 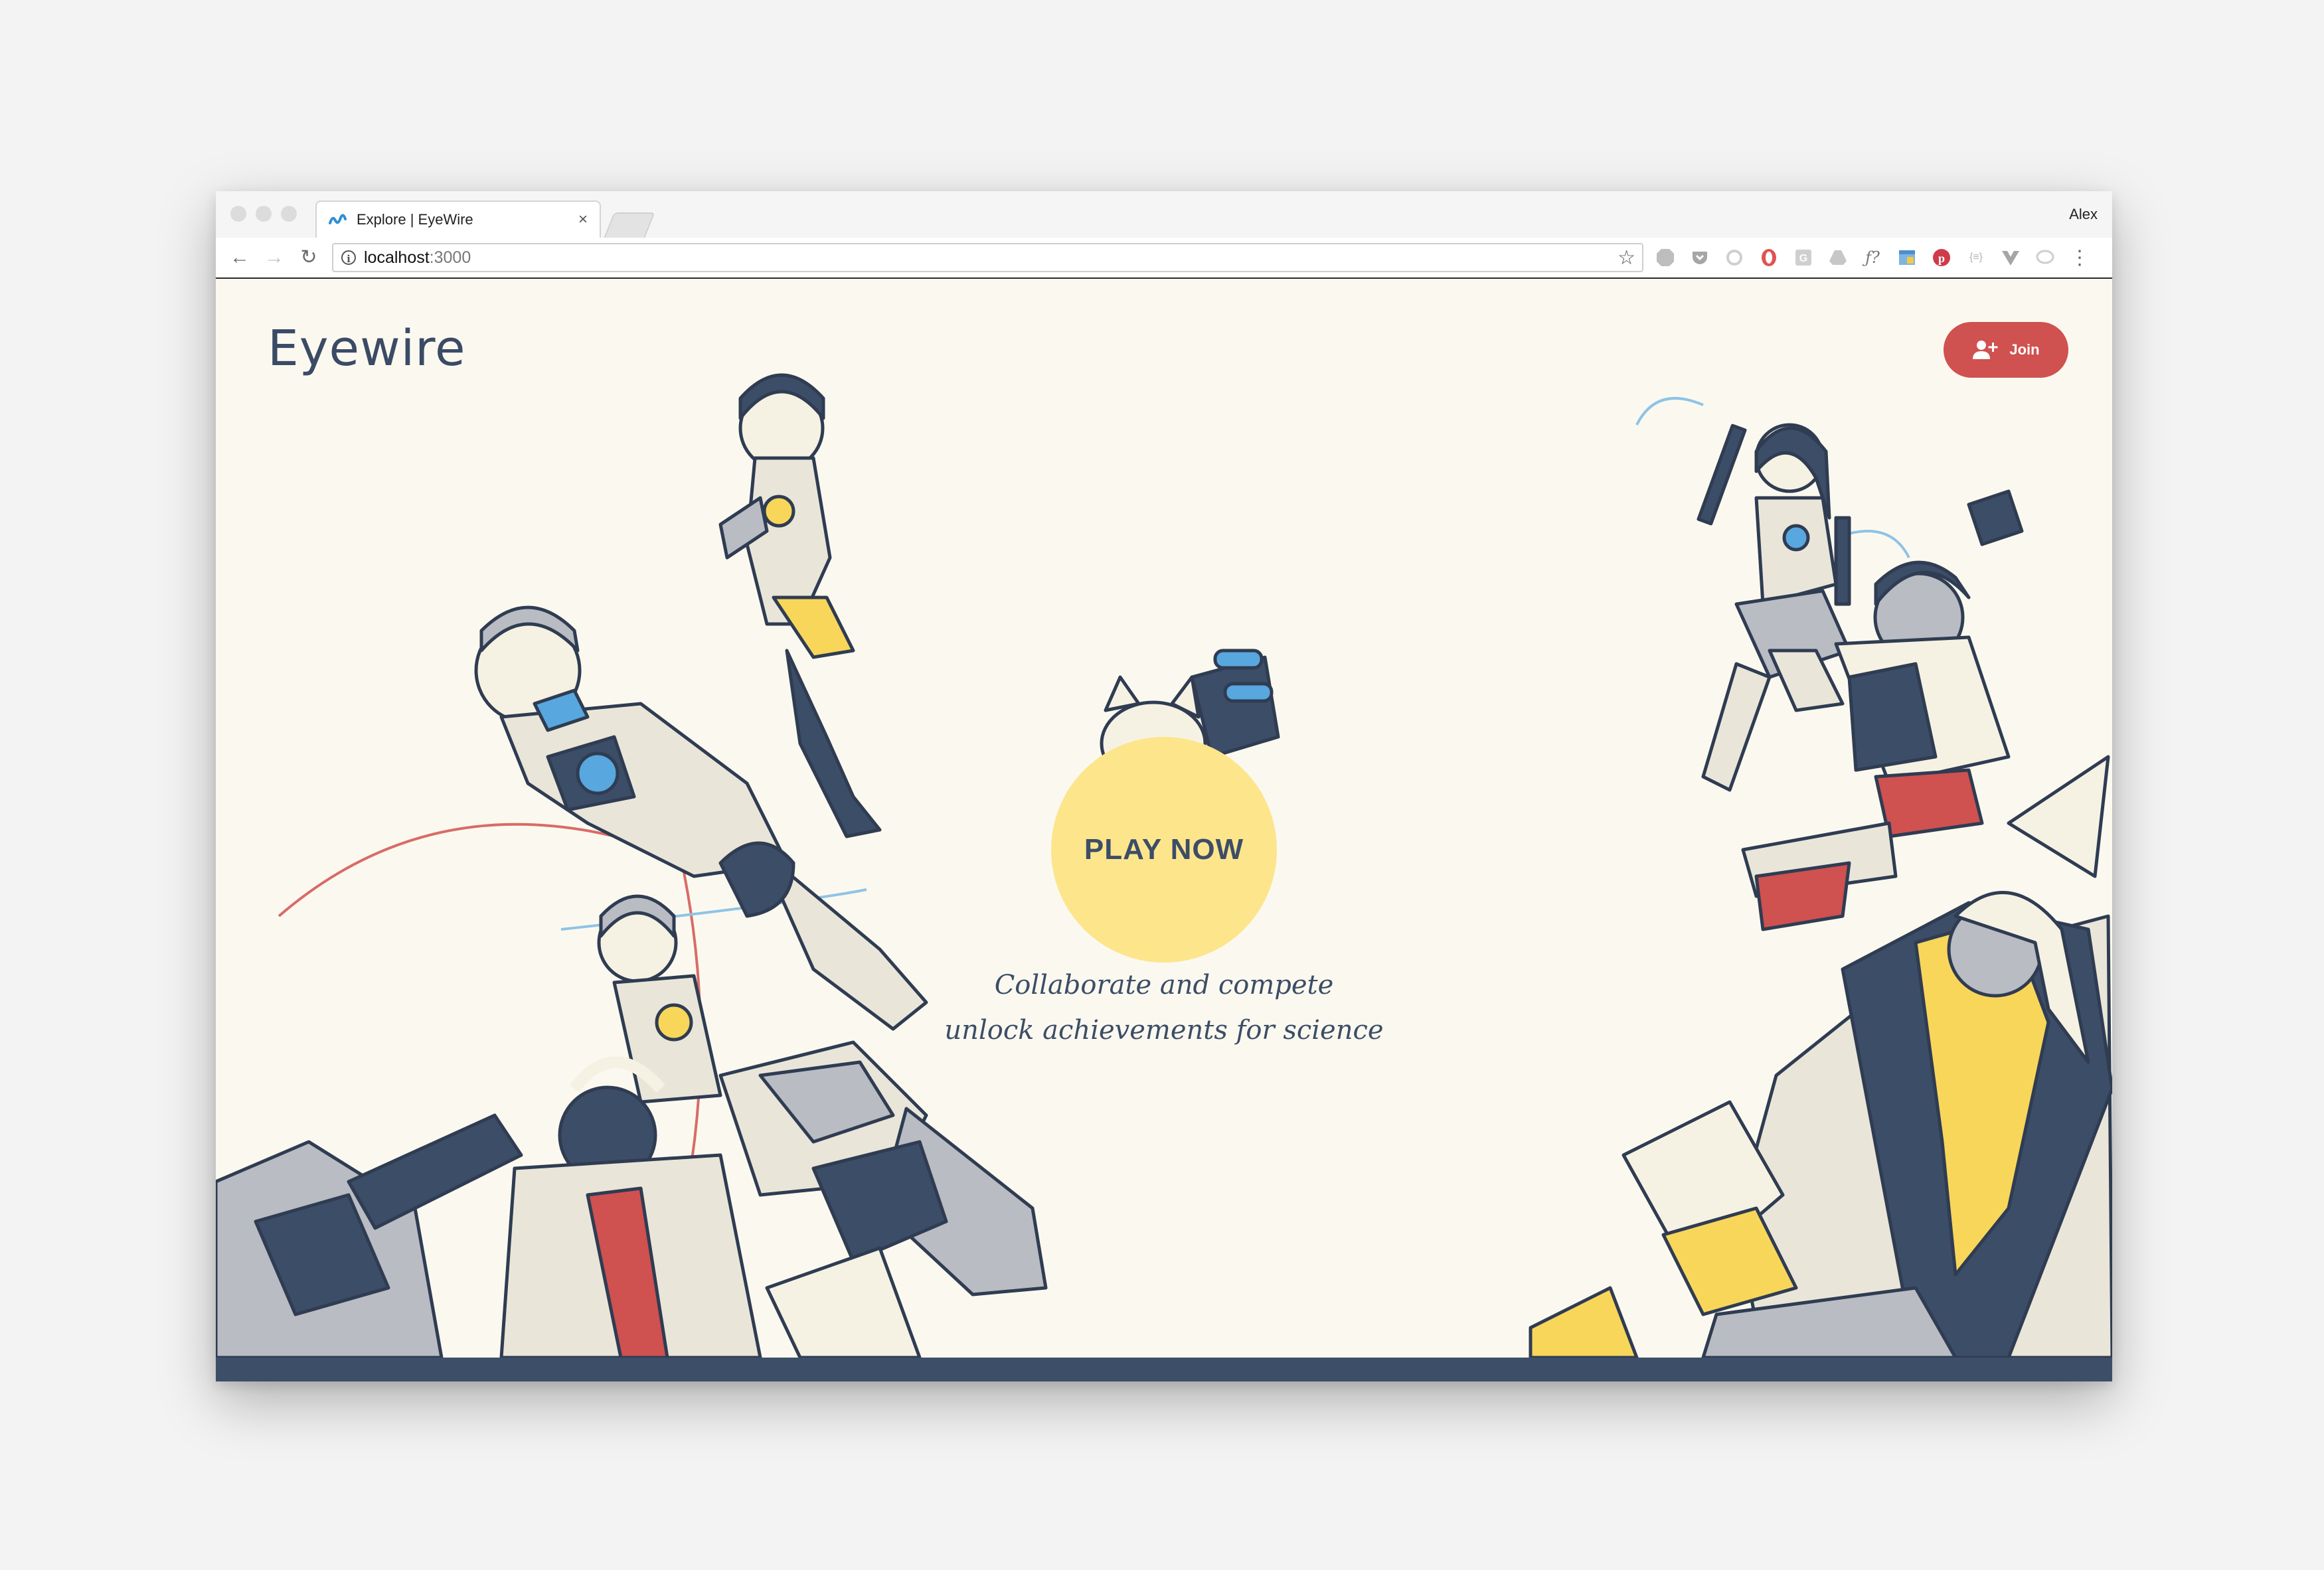 I want to click on svg-text: p, so click(x=1942, y=258).